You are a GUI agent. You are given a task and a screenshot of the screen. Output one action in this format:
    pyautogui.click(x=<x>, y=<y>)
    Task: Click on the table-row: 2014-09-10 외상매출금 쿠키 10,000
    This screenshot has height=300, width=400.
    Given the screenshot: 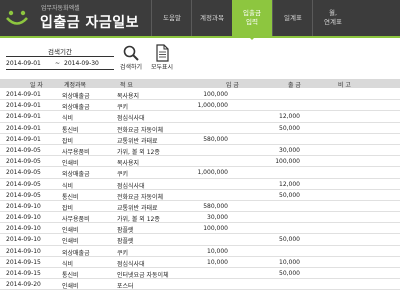 What is the action you would take?
    pyautogui.click(x=200, y=251)
    